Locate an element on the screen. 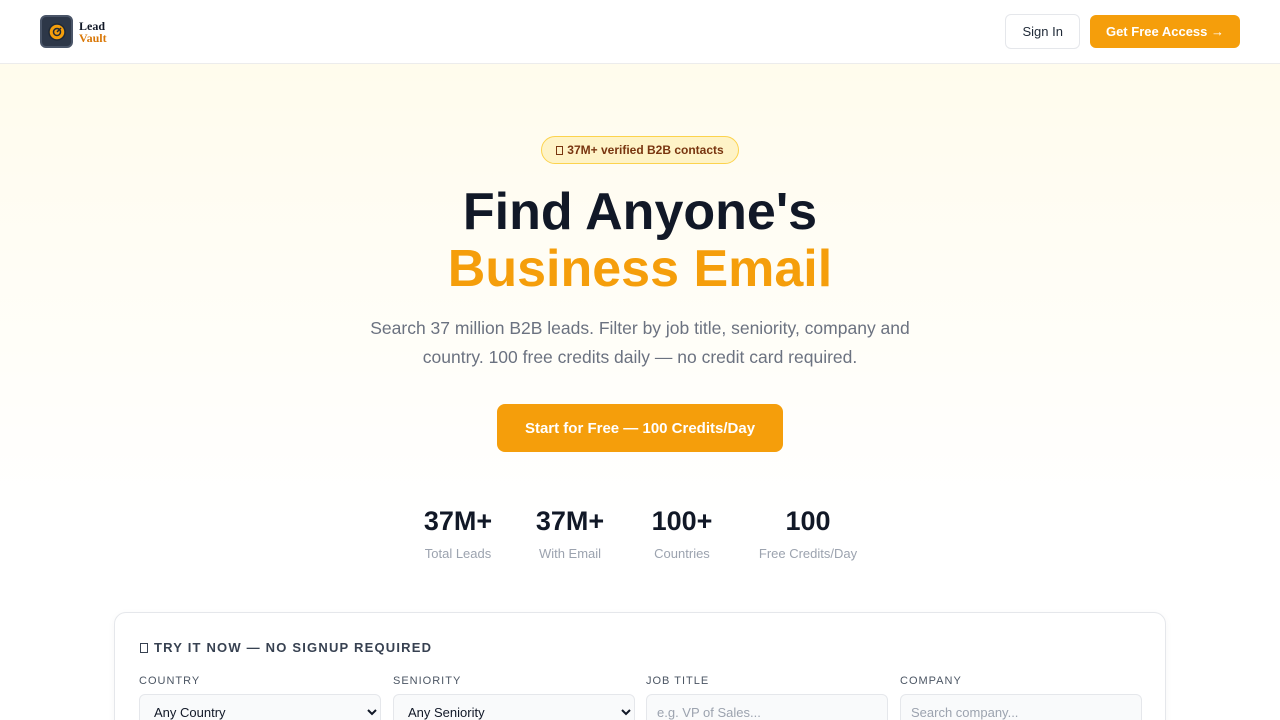 The width and height of the screenshot is (1280, 720). hero-title-line2: Business Email is located at coordinates (640, 269).